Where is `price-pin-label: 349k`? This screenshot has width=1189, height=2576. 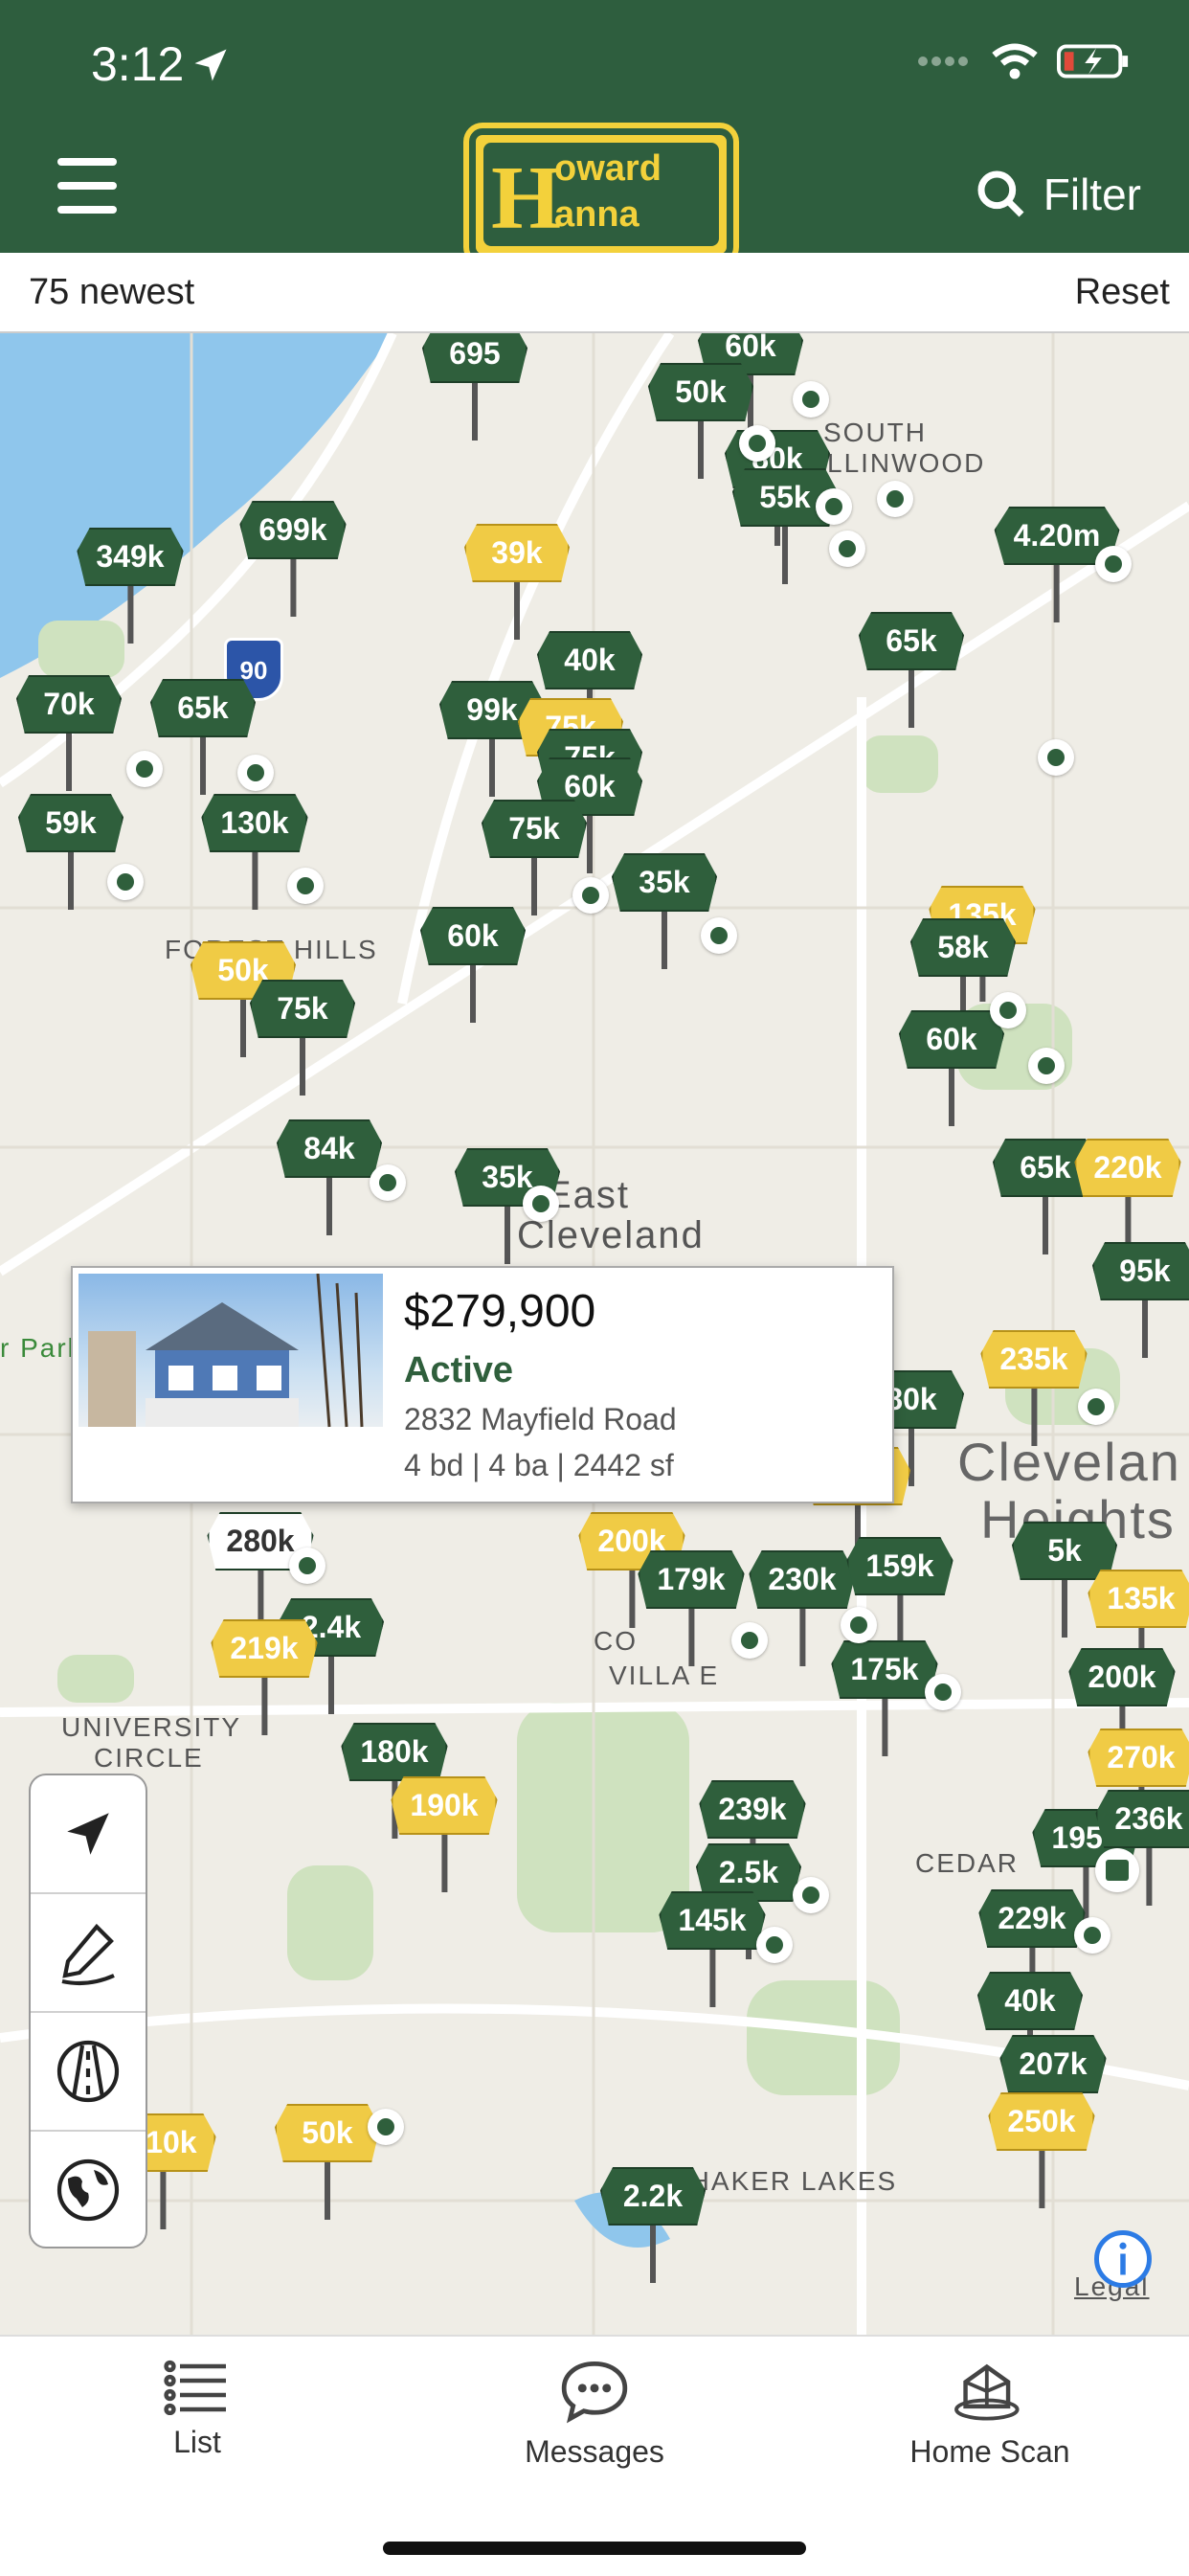
price-pin-label: 349k is located at coordinates (130, 557).